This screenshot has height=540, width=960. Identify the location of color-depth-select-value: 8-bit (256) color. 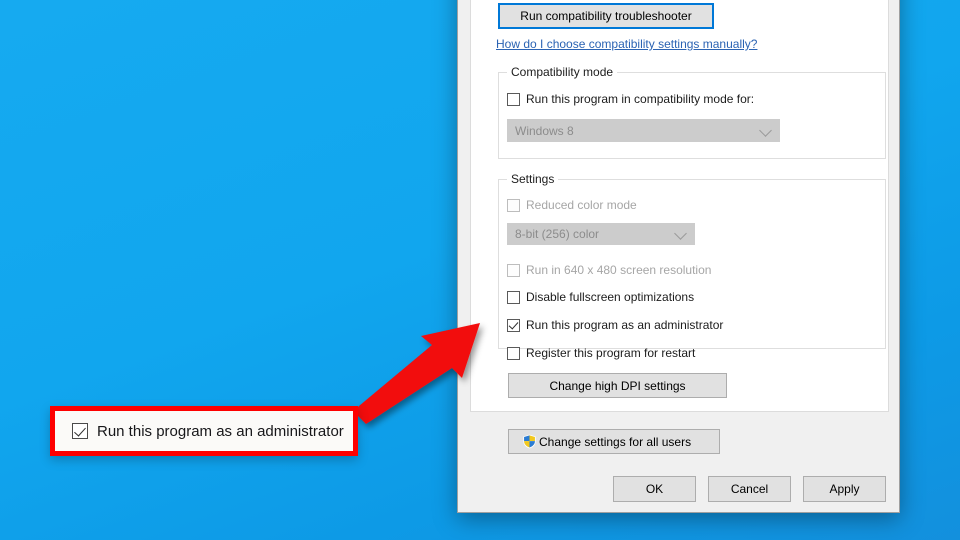
(557, 234).